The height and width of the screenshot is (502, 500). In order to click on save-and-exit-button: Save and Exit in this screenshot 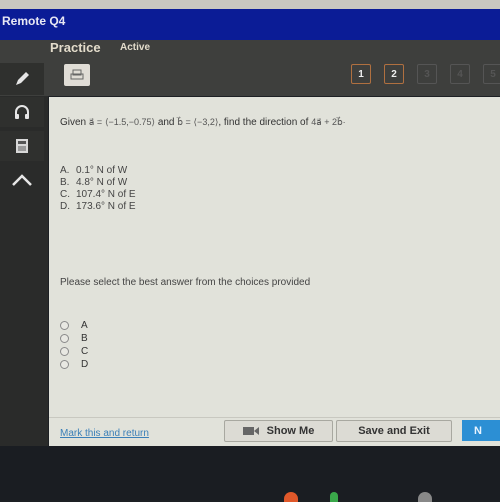, I will do `click(394, 431)`.